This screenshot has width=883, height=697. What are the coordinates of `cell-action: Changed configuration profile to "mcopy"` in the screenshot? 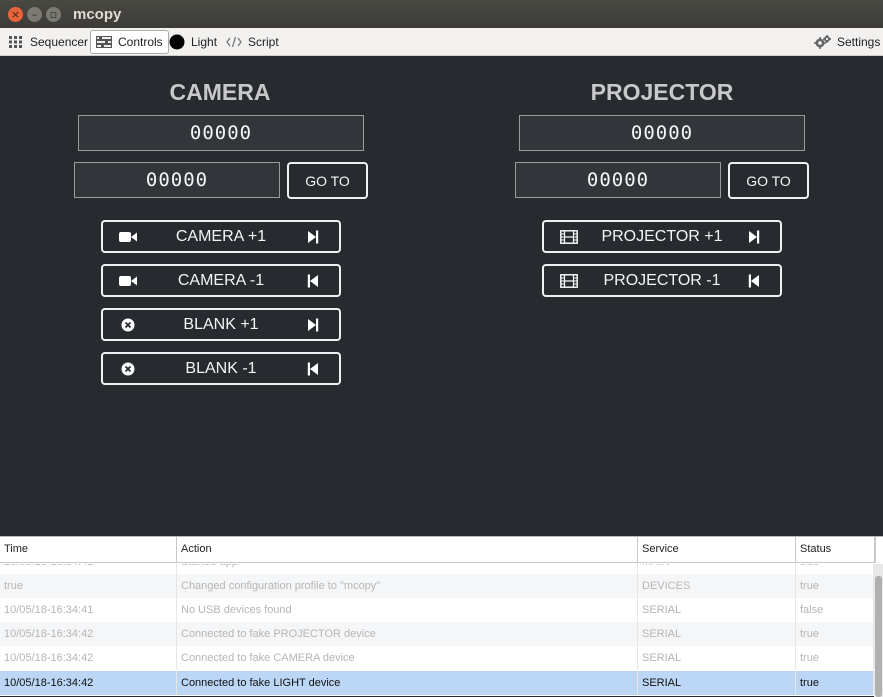 It's located at (407, 586).